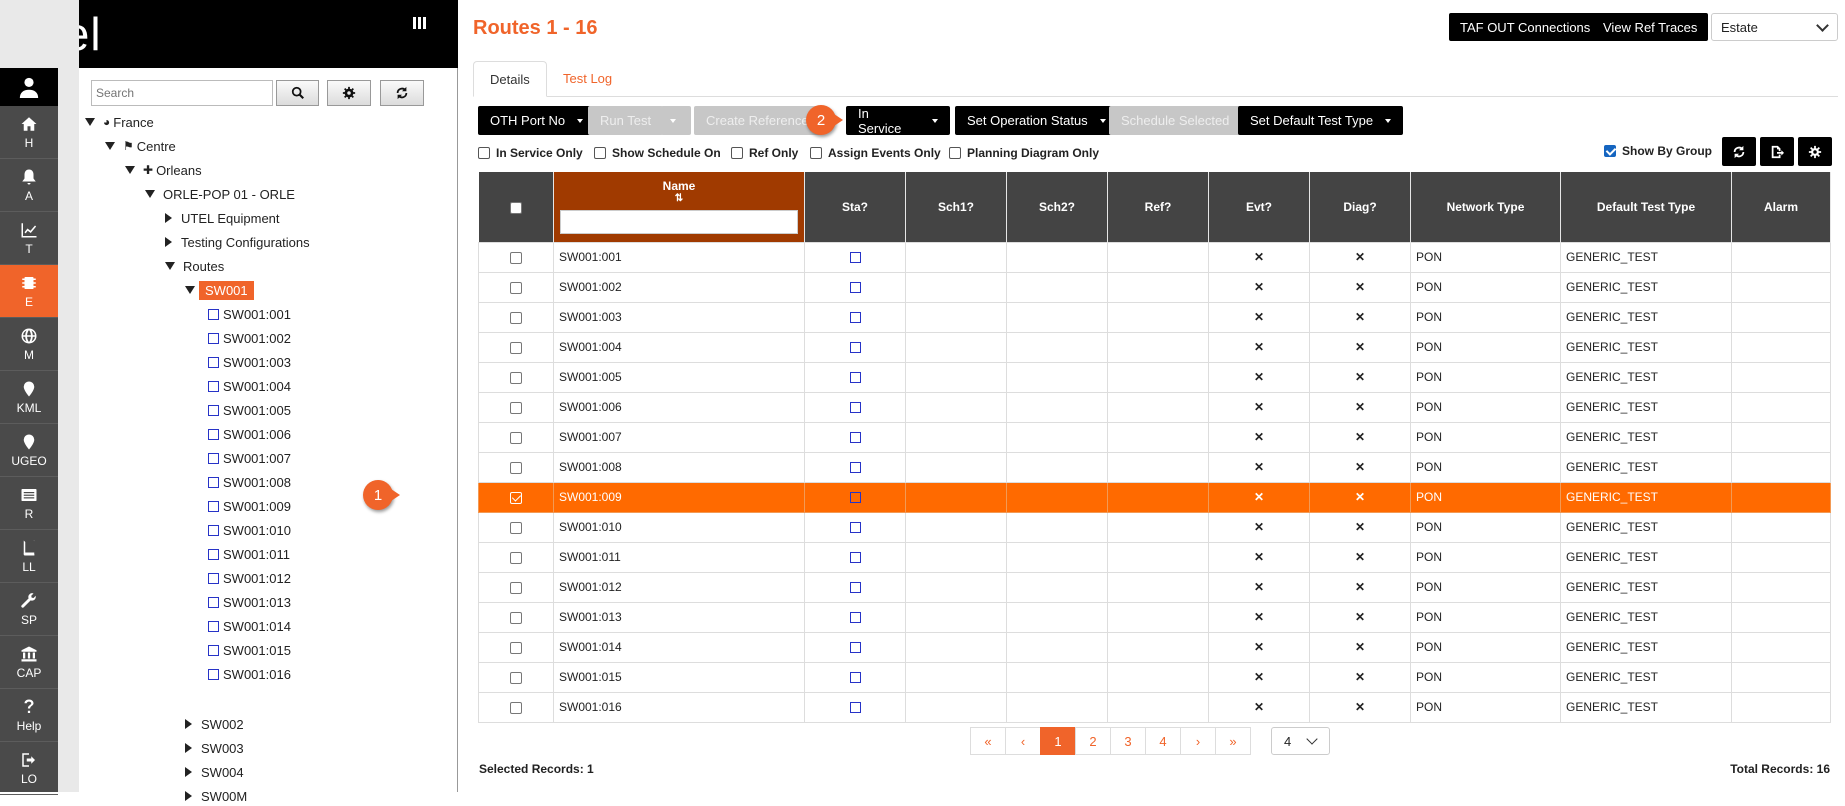 The image size is (1845, 806). I want to click on tree-leaf-route: SW001:007, so click(249, 458).